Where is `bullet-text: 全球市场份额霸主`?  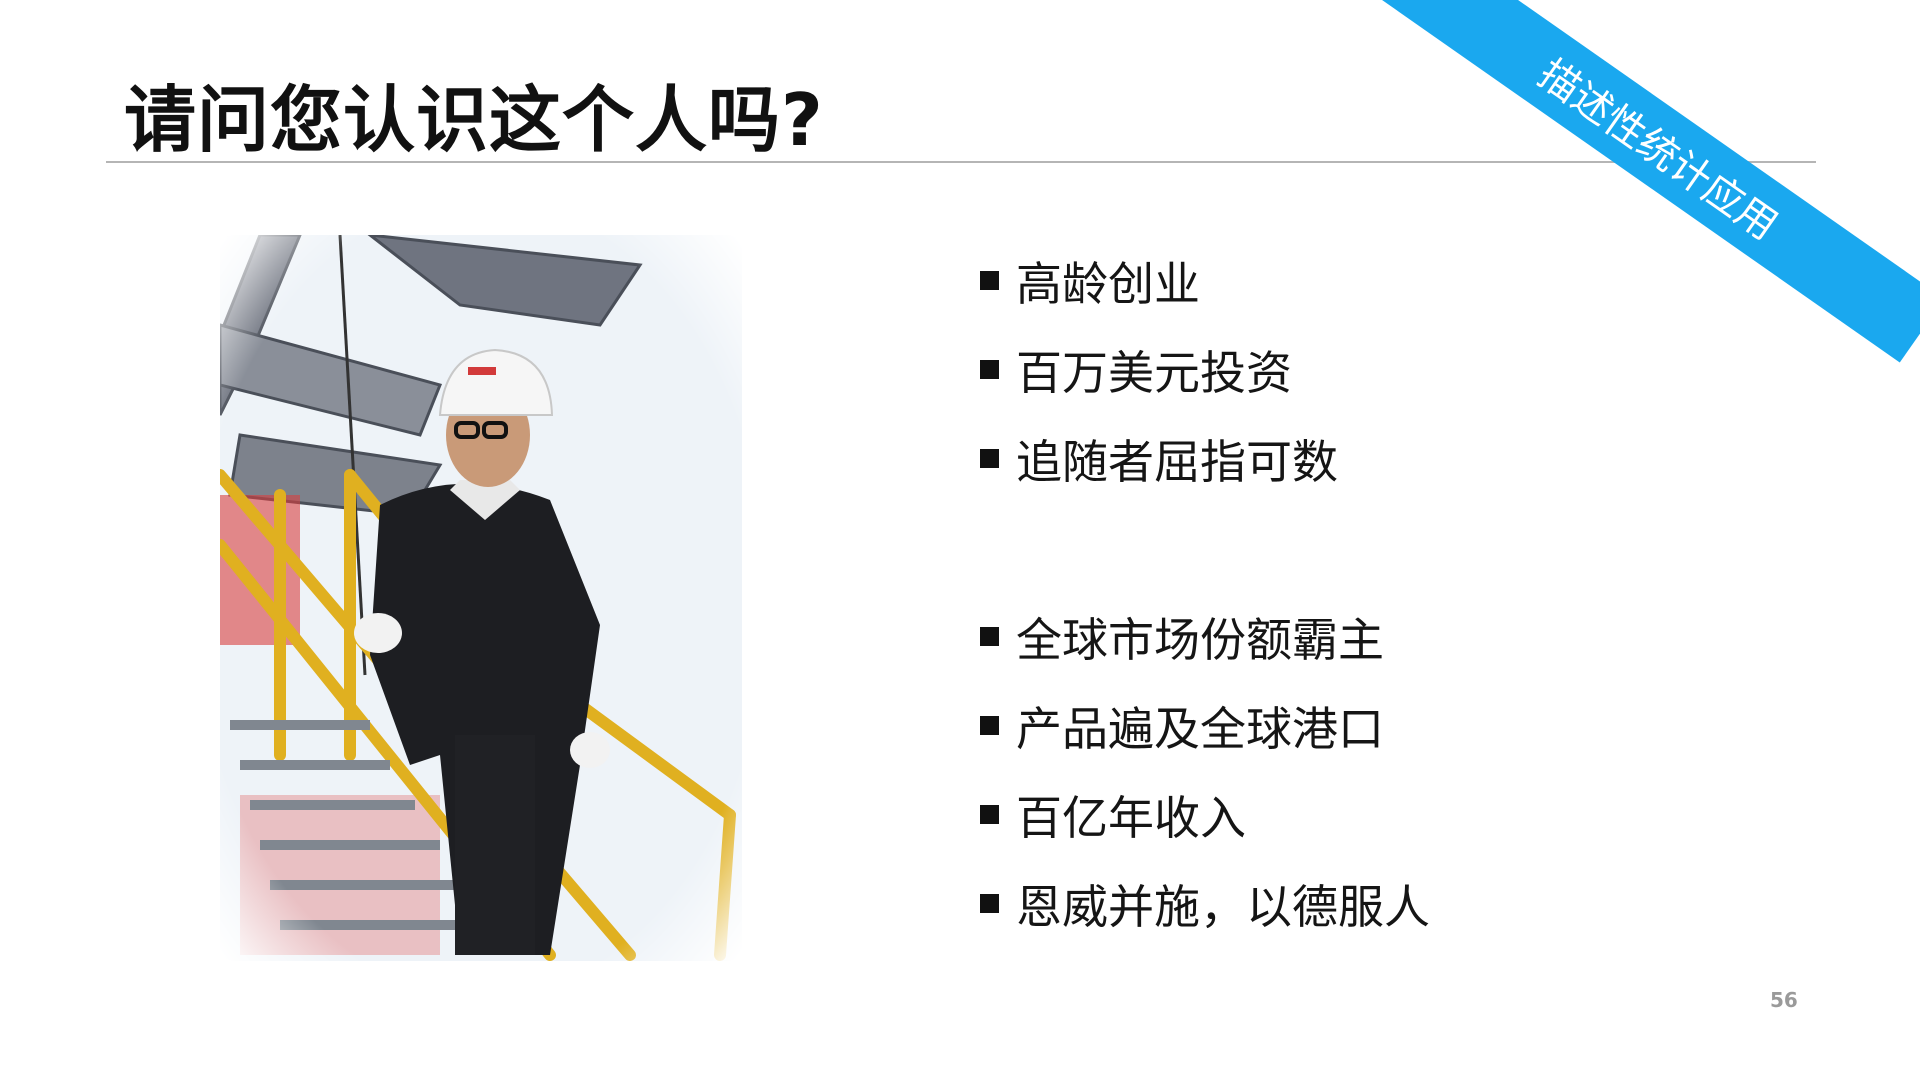
bullet-text: 全球市场份额霸主 is located at coordinates (1200, 639).